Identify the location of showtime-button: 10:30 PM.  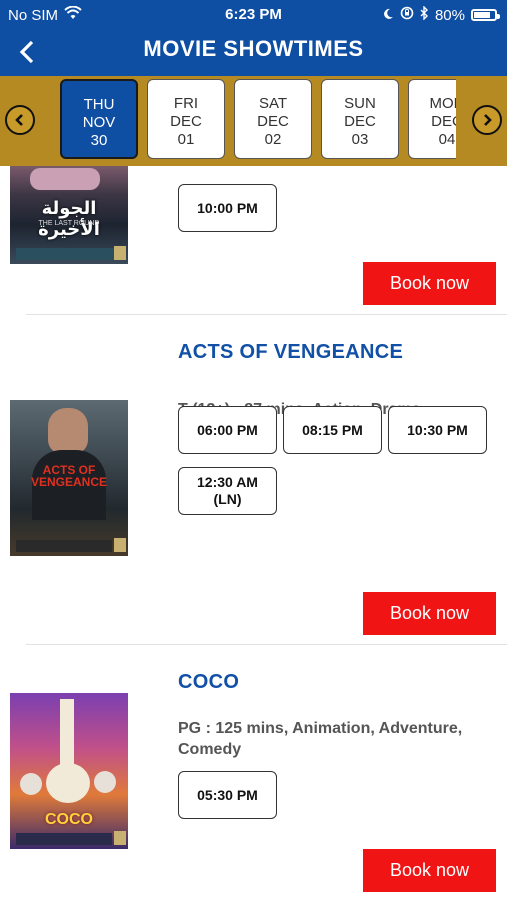
(437, 430).